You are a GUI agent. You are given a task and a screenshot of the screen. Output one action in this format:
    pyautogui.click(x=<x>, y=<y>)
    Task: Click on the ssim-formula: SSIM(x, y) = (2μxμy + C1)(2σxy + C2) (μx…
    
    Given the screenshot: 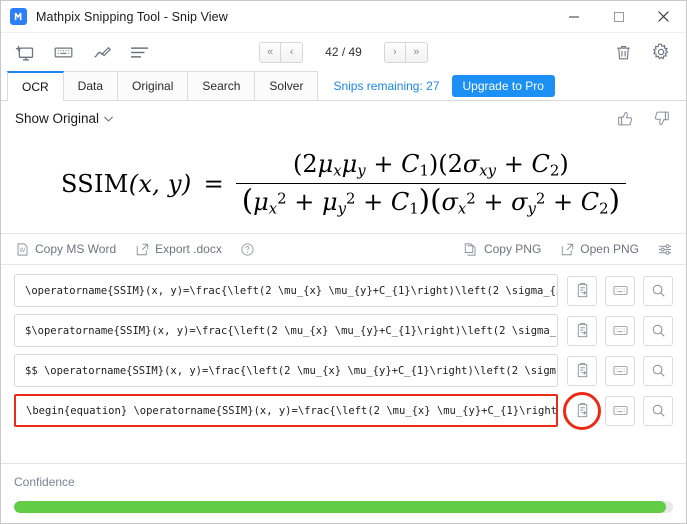 What is the action you would take?
    pyautogui.click(x=343, y=184)
    